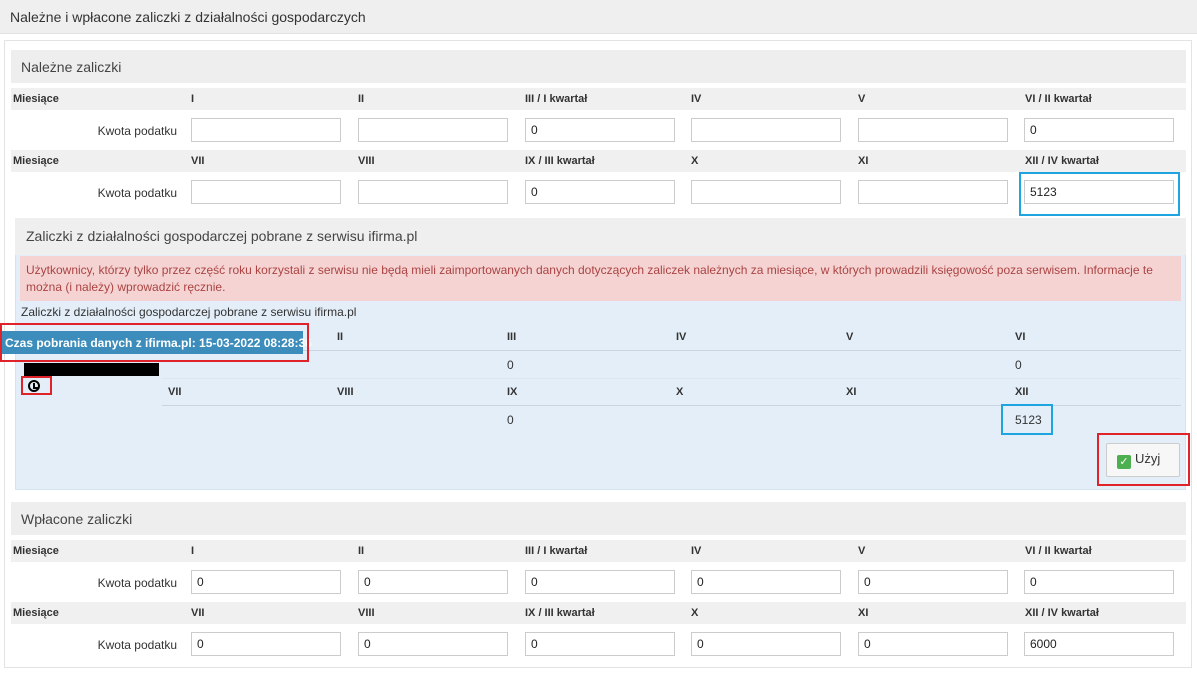  Describe the element at coordinates (512, 392) in the screenshot. I see `import-month-header: IX` at that location.